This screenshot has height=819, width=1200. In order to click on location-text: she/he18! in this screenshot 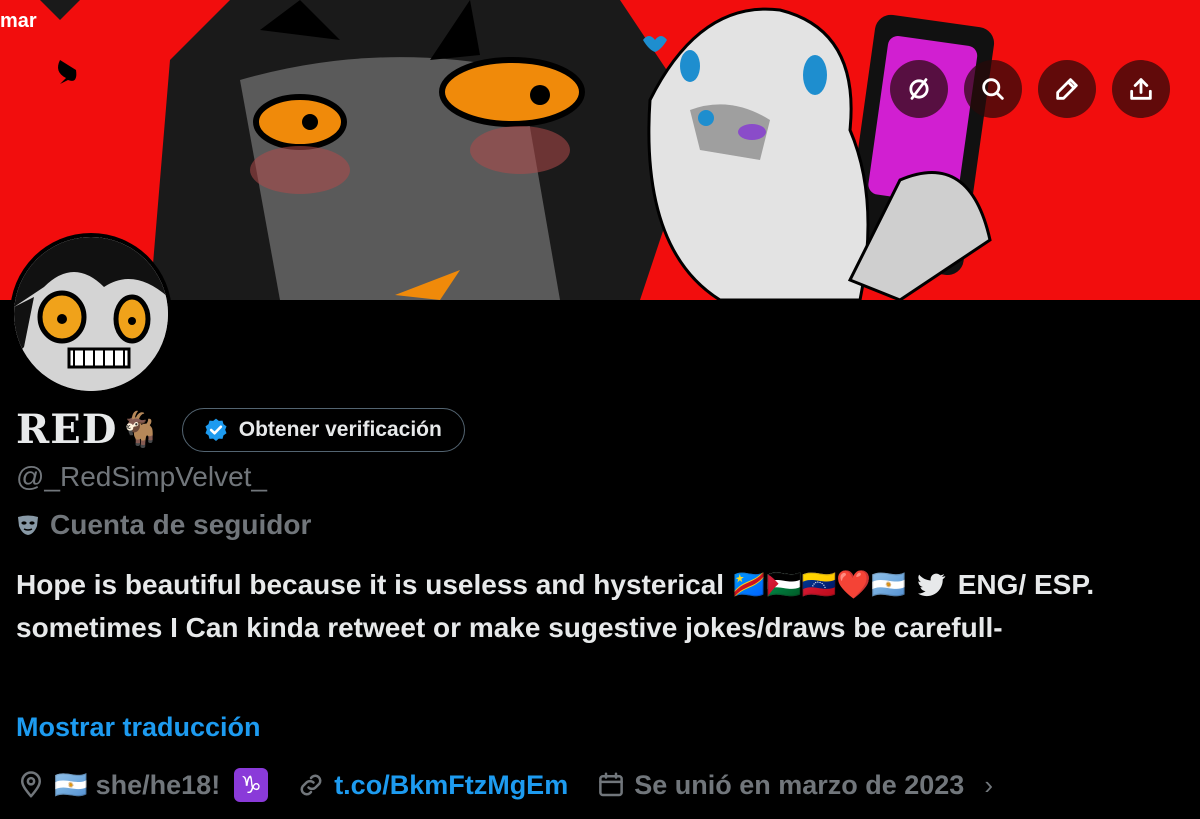, I will do `click(158, 784)`.